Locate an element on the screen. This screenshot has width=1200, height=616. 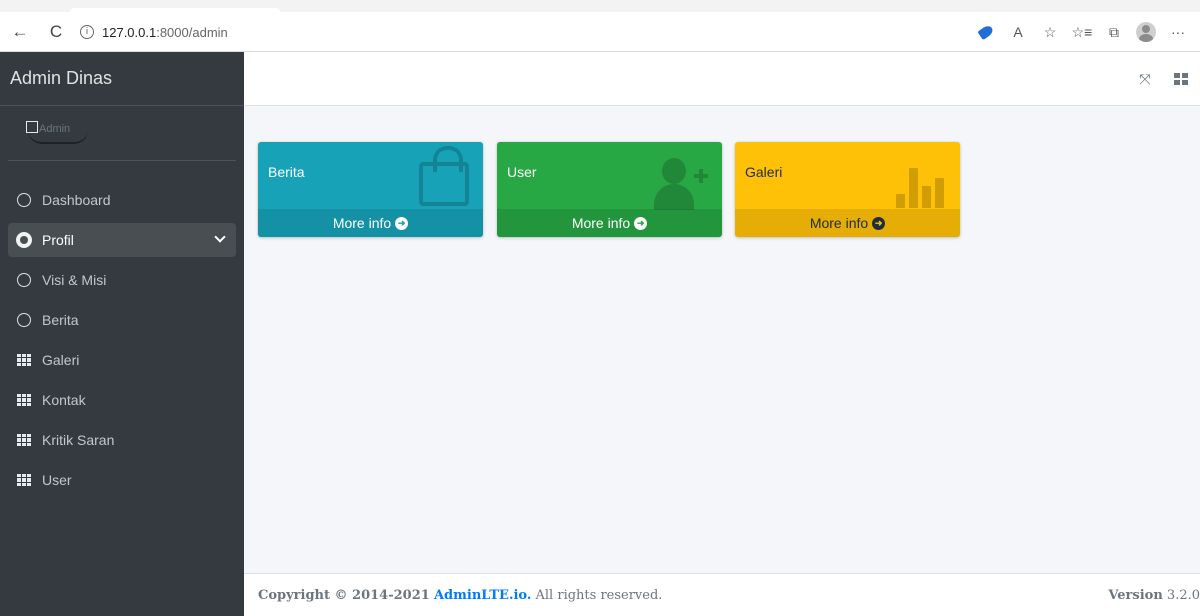
sidebar-item-label: Galeri is located at coordinates (61, 360).